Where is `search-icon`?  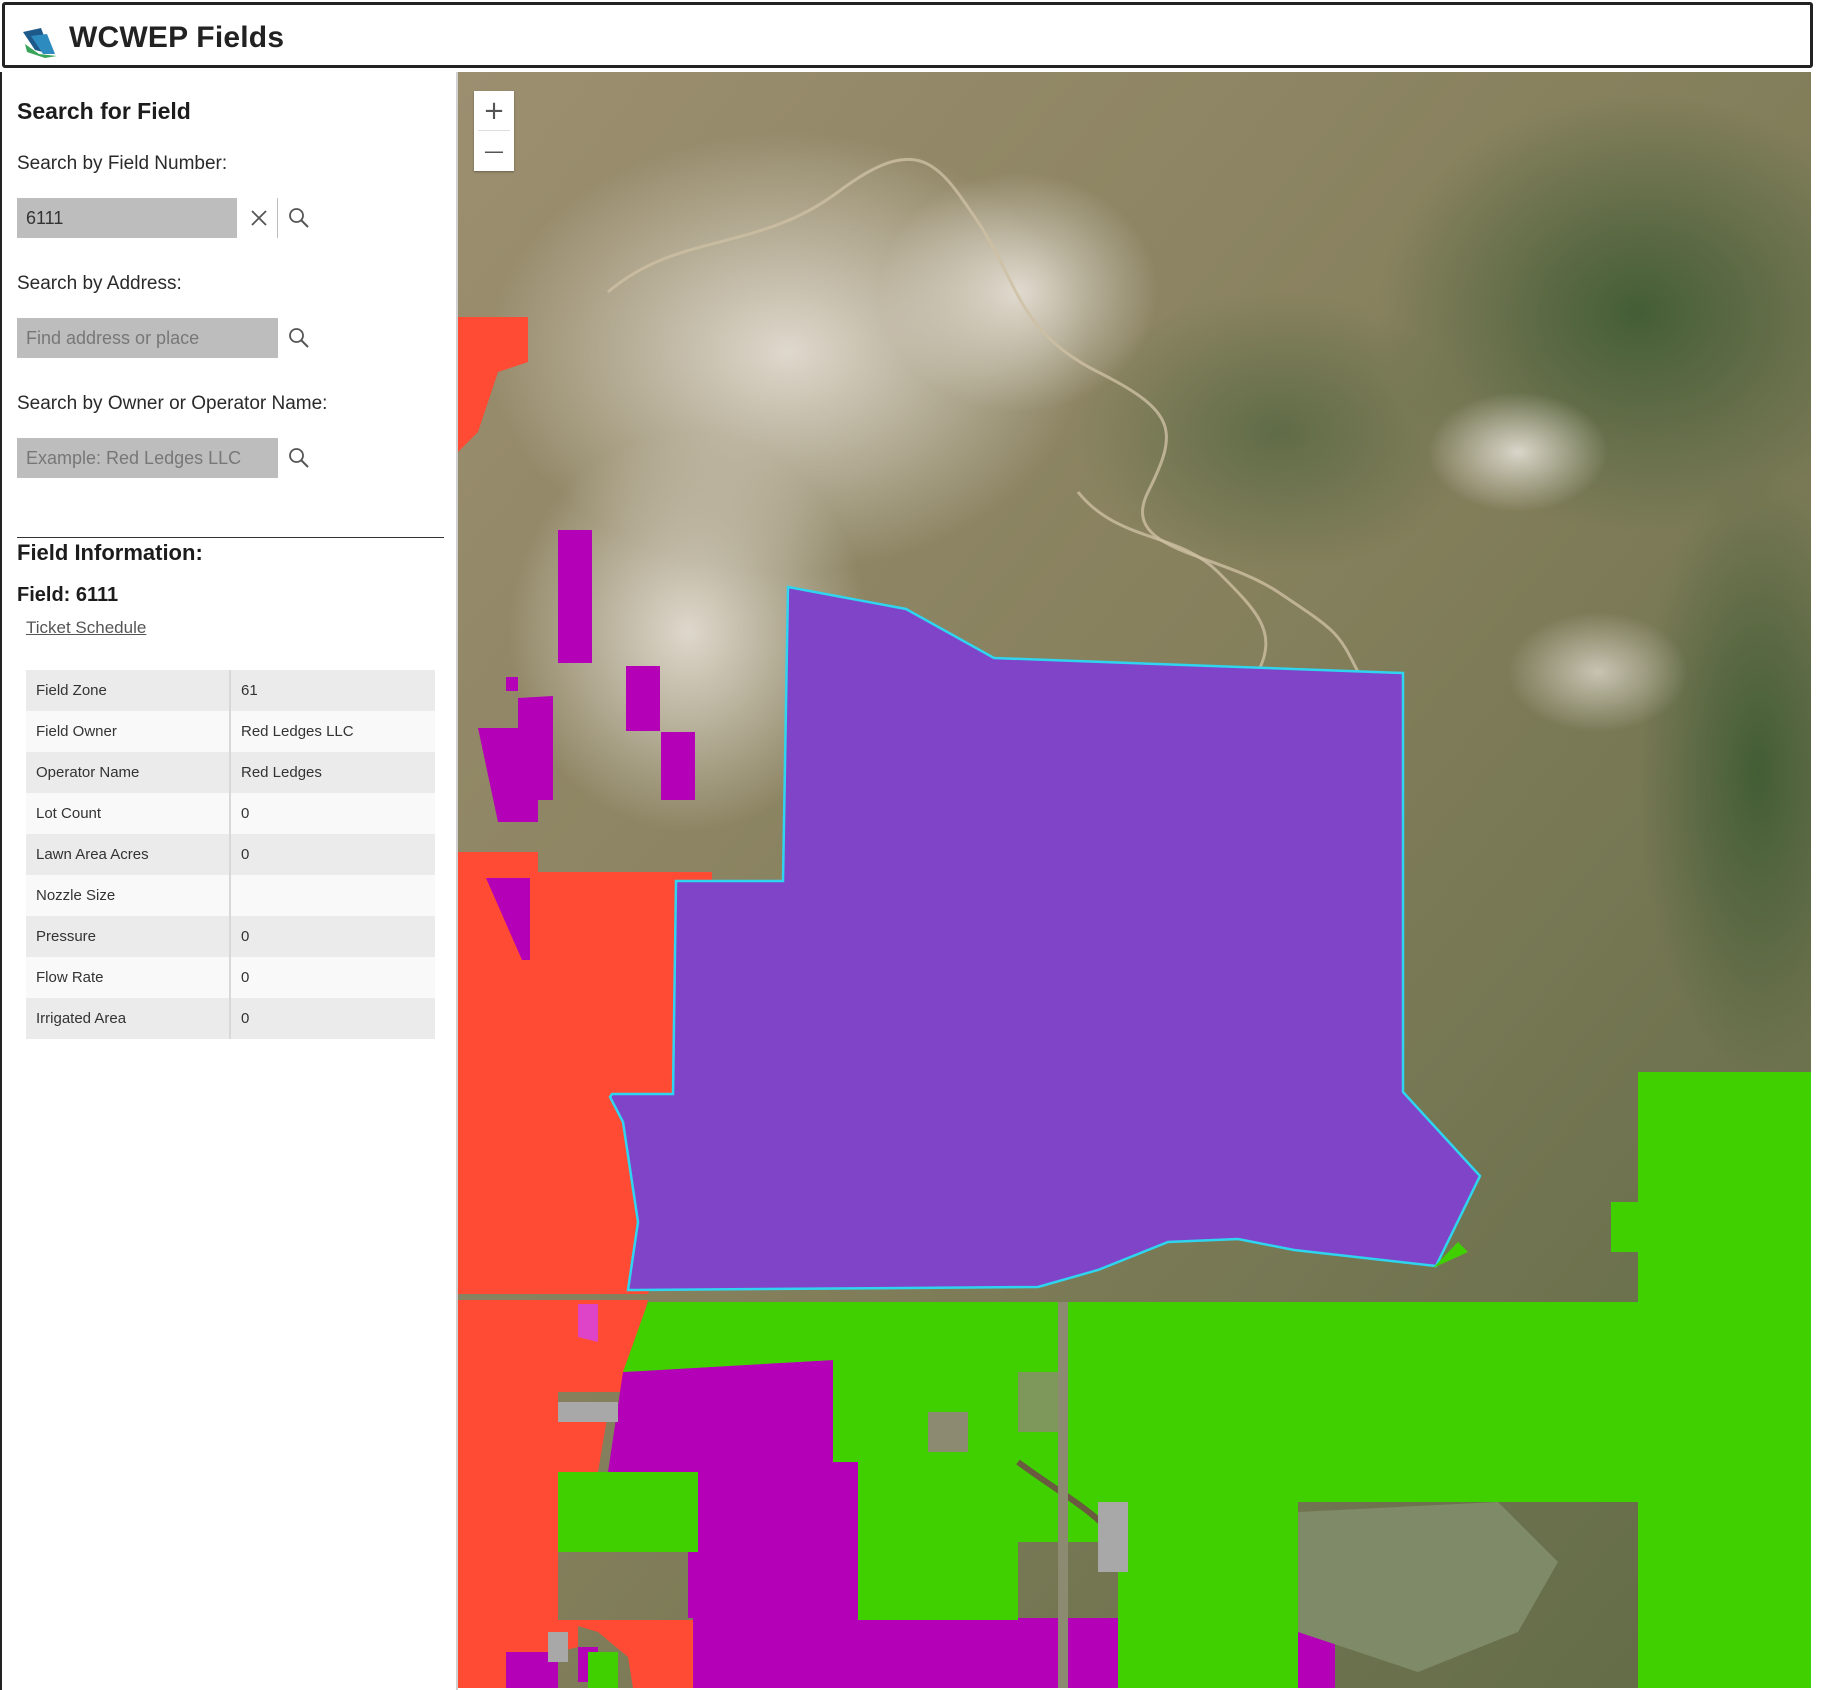 search-icon is located at coordinates (299, 218).